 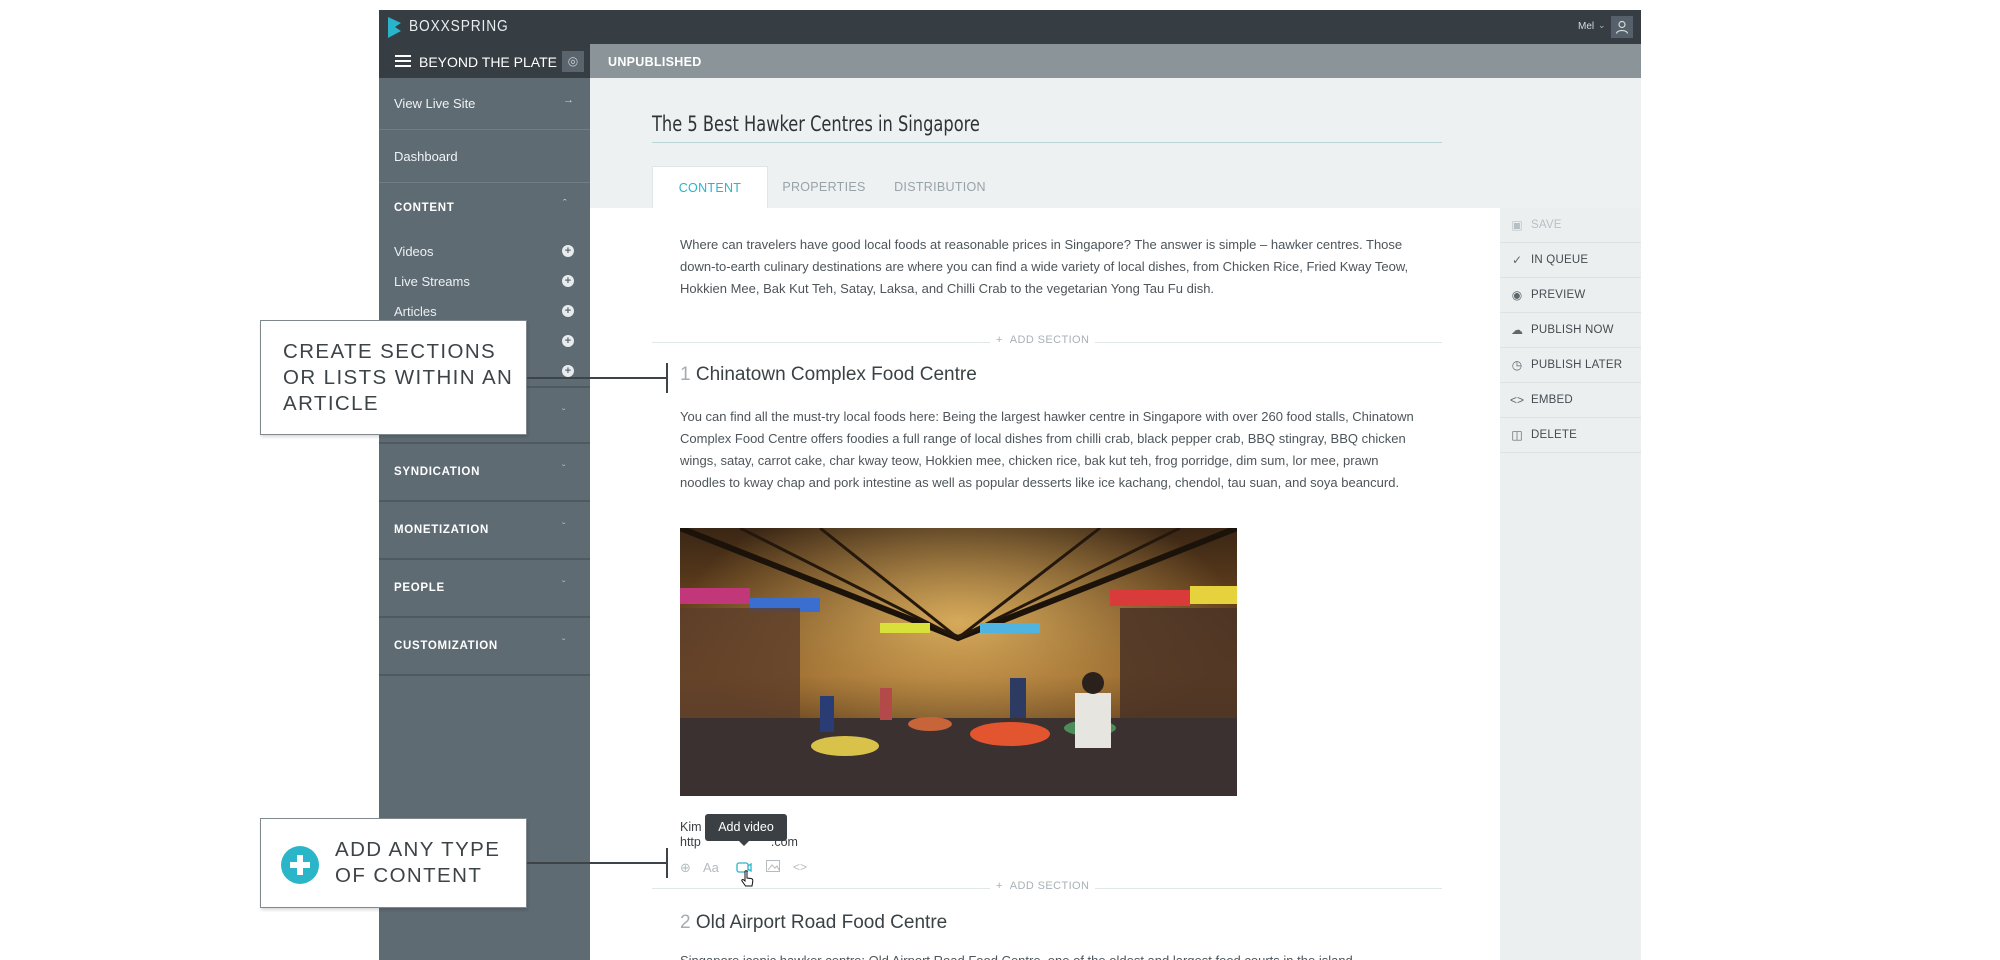 I want to click on chevron-down-icon: ⌄, so click(x=1602, y=25).